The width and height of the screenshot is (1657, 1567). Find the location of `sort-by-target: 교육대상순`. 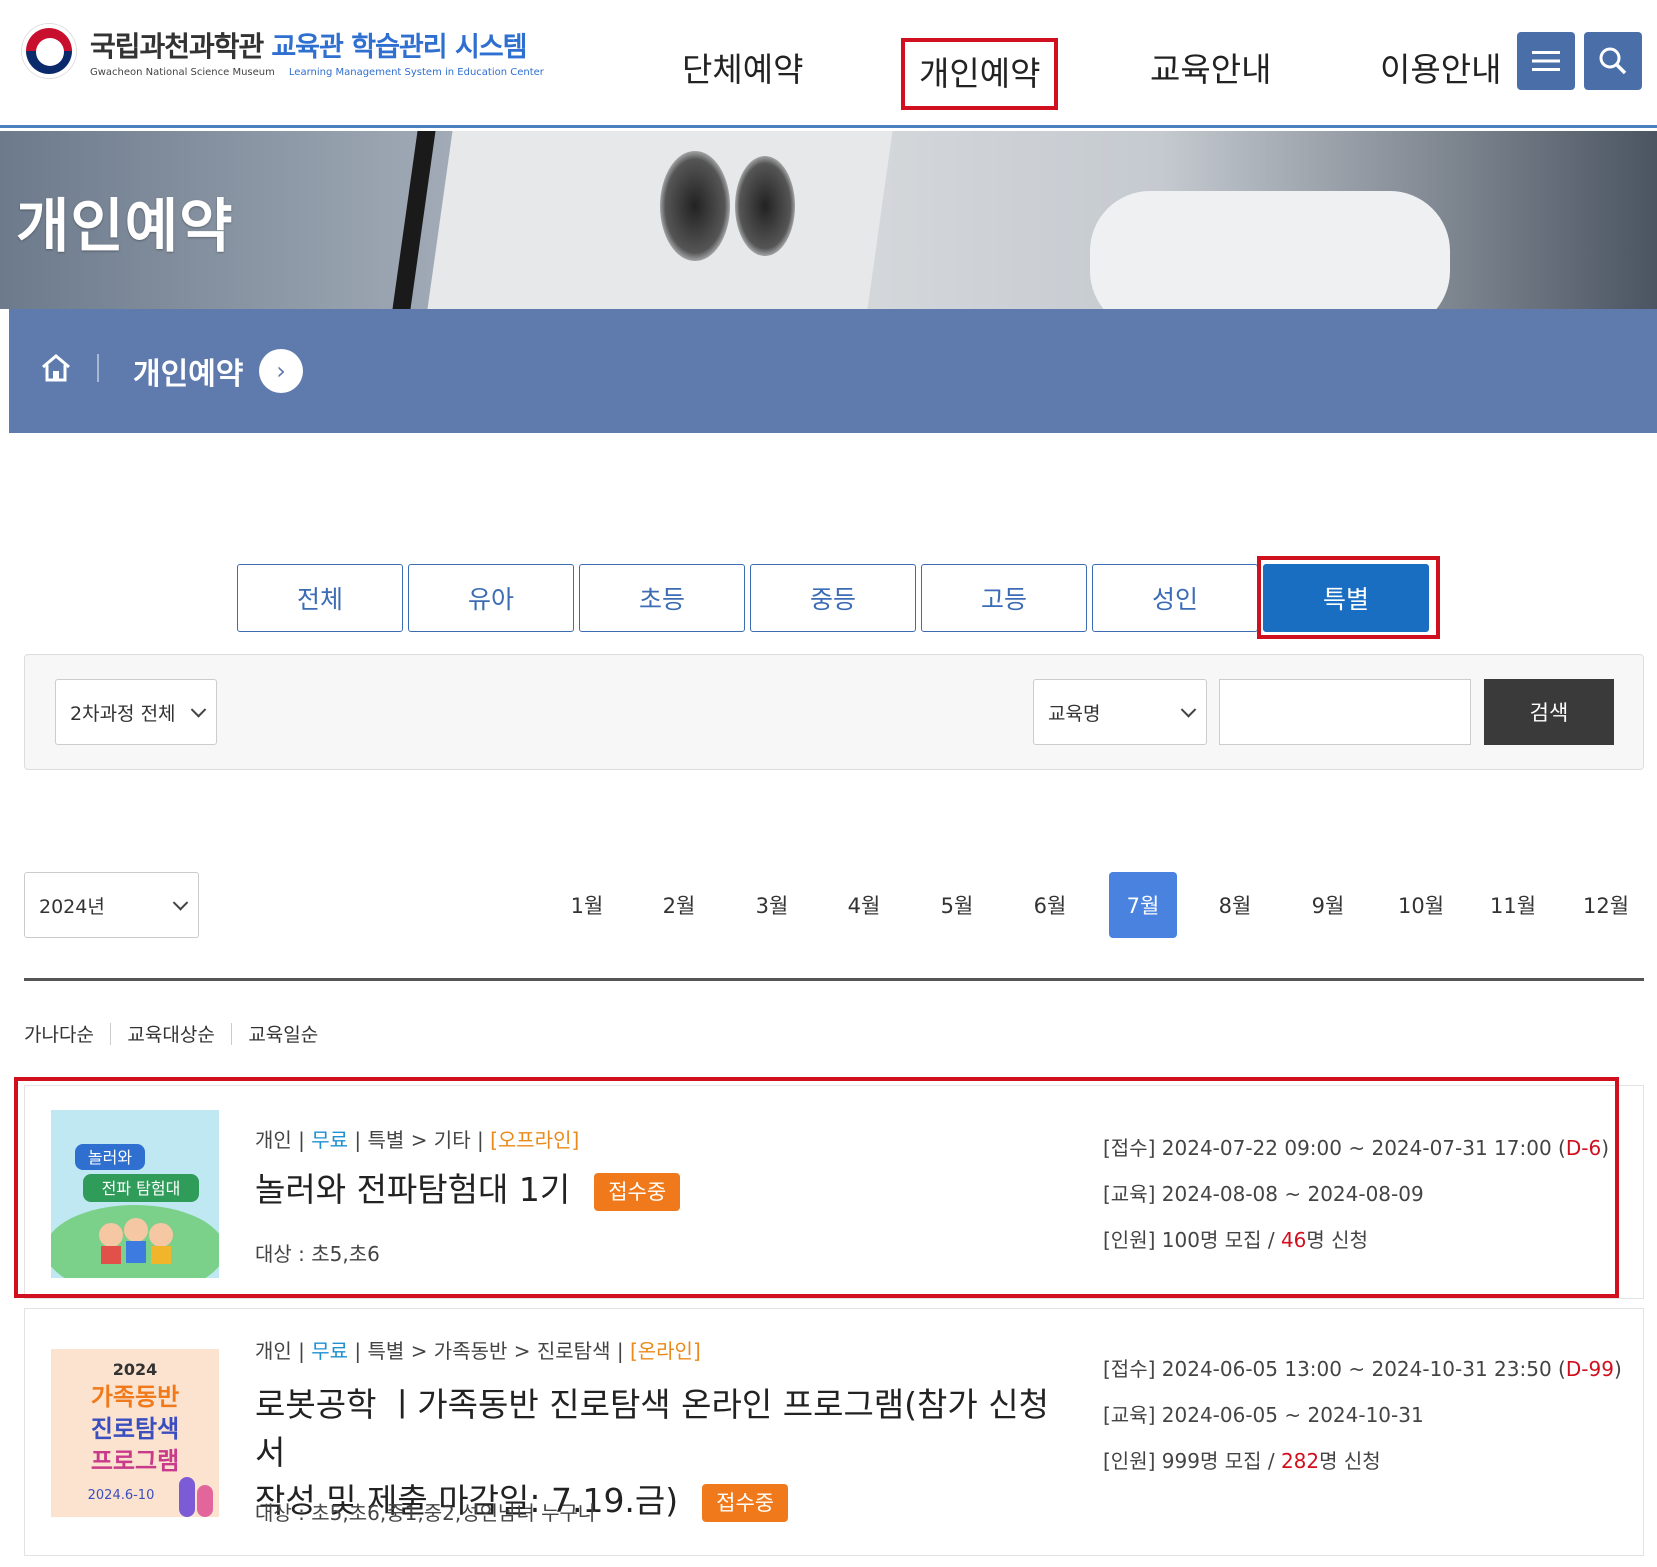

sort-by-target: 교육대상순 is located at coordinates (170, 1033).